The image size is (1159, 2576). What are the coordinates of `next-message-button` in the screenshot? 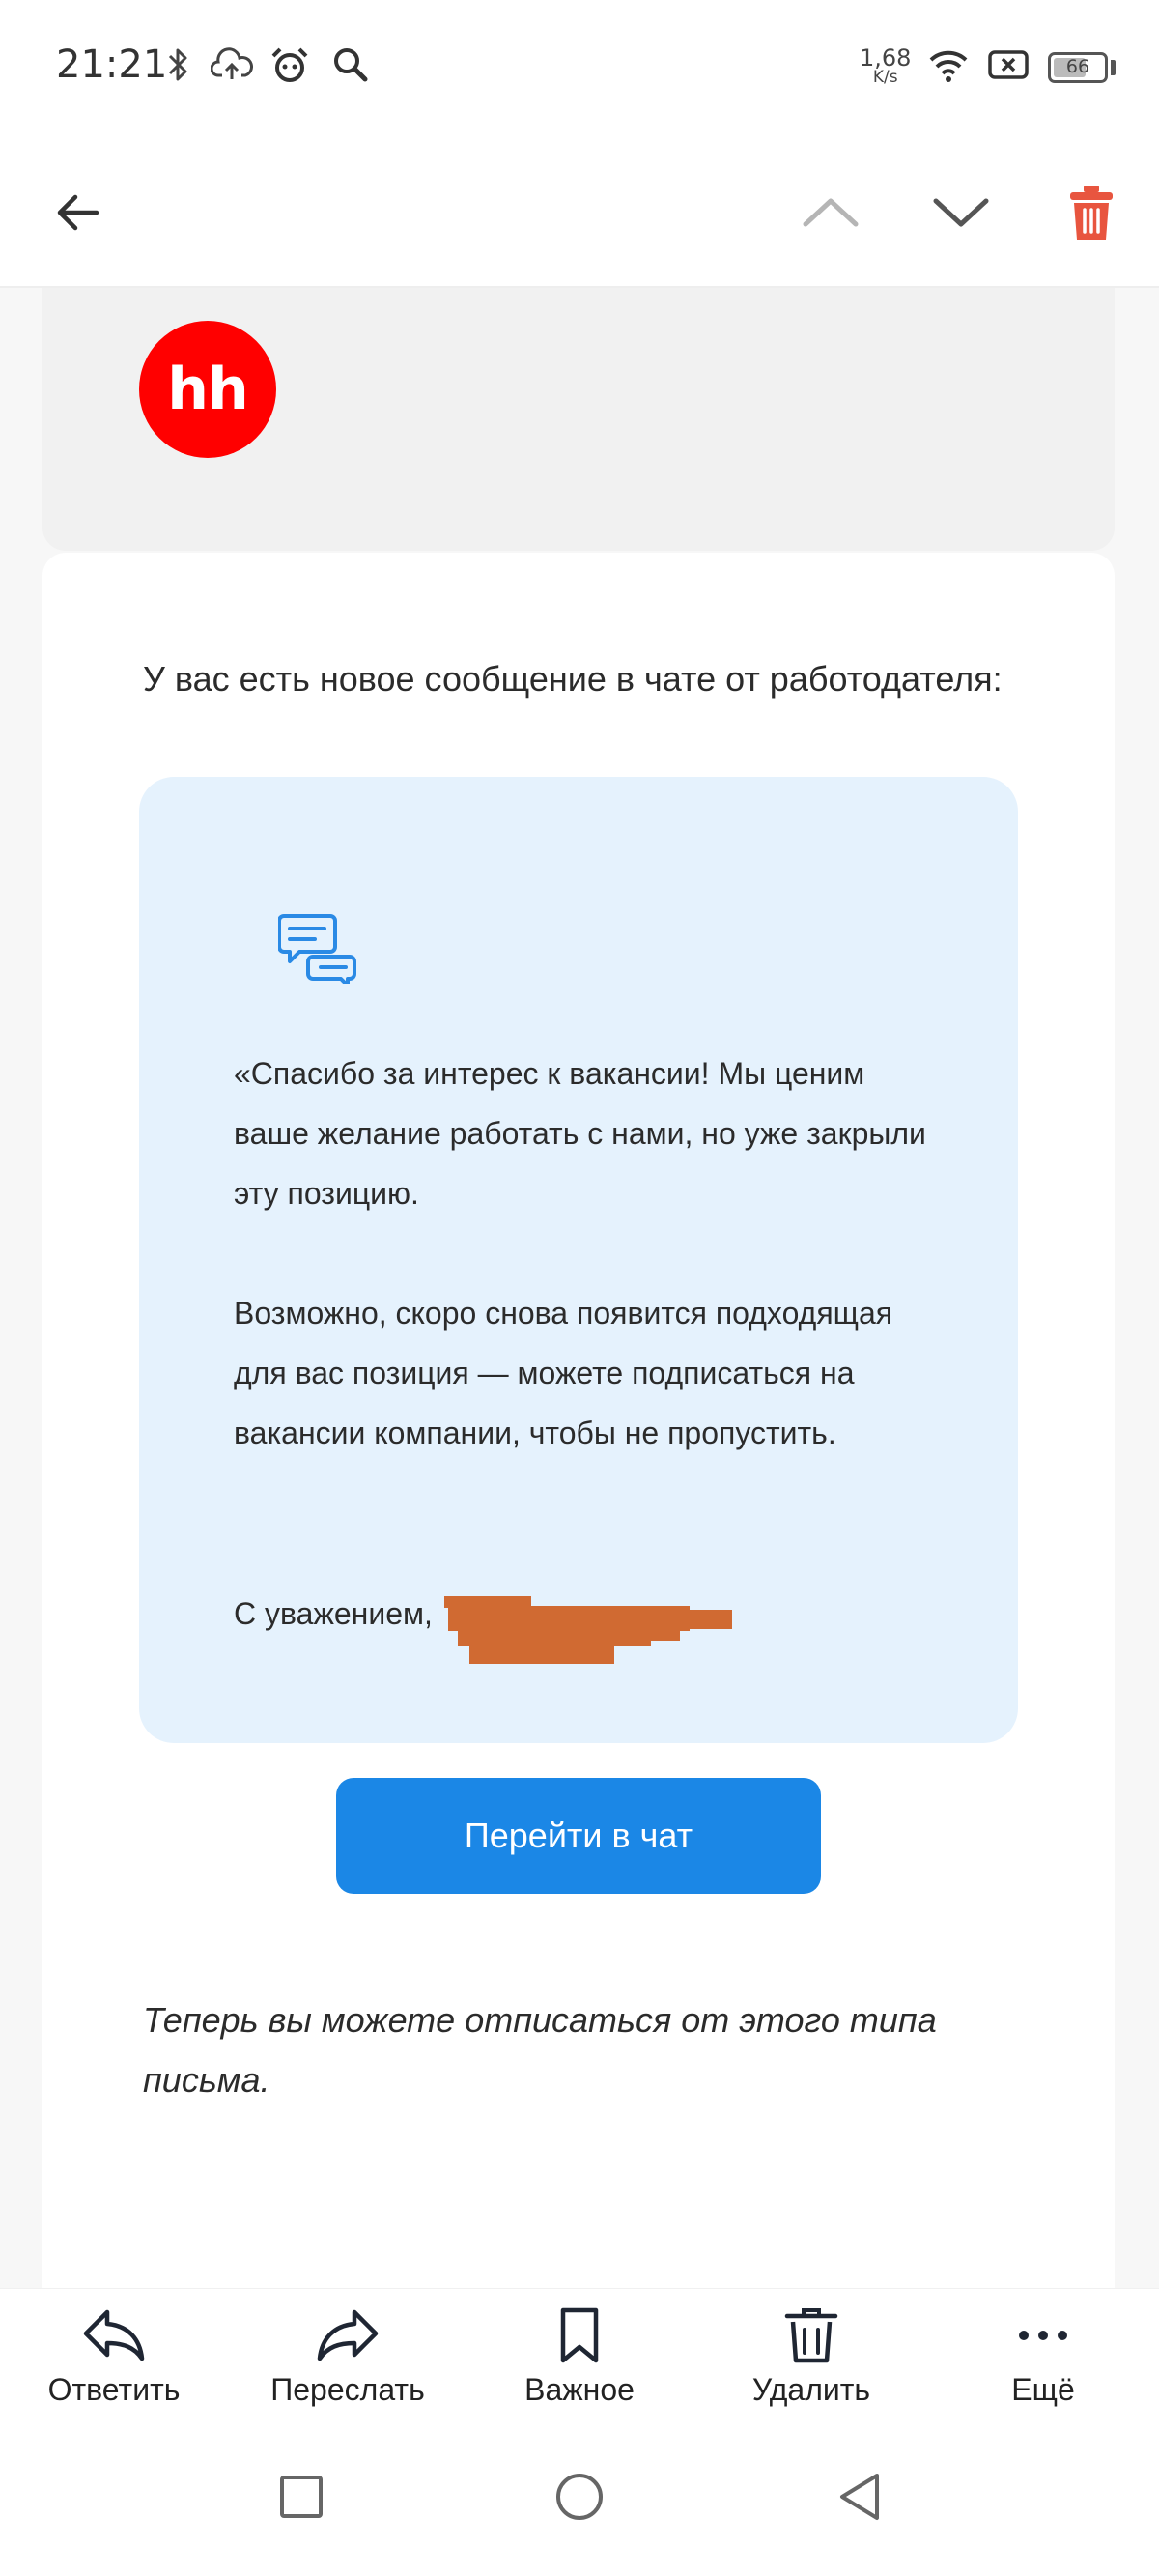 It's located at (961, 213).